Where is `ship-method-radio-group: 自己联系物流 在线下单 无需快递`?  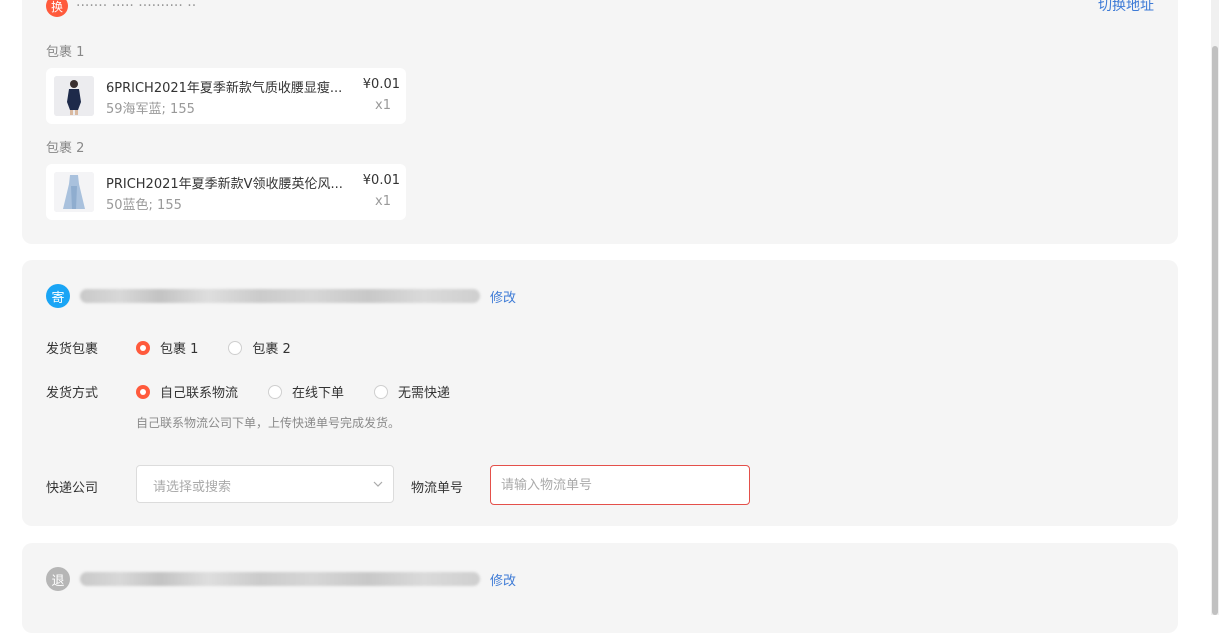
ship-method-radio-group: 自己联系物流 在线下单 无需快递 is located at coordinates (308, 391).